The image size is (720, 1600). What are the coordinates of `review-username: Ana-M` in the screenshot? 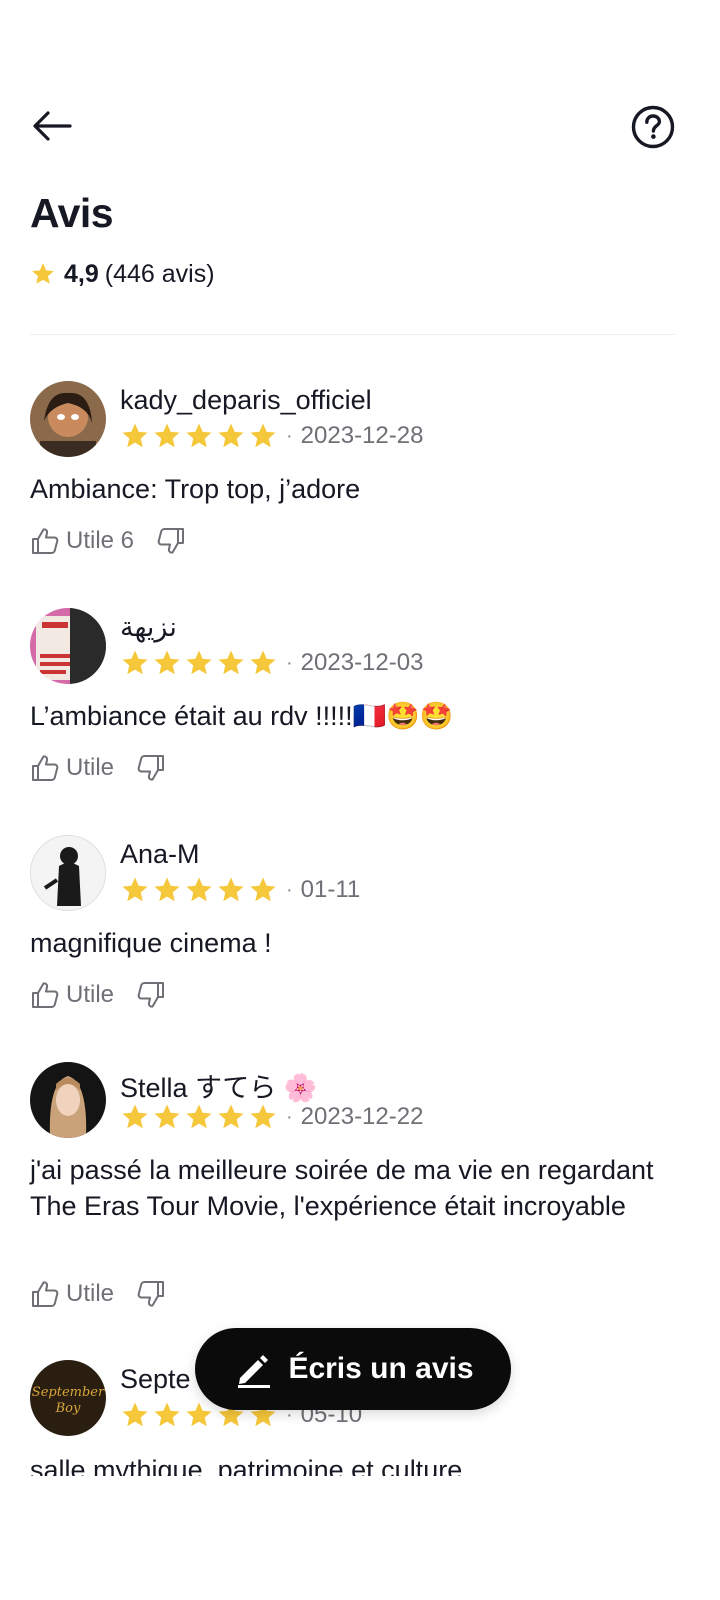 It's located at (160, 854).